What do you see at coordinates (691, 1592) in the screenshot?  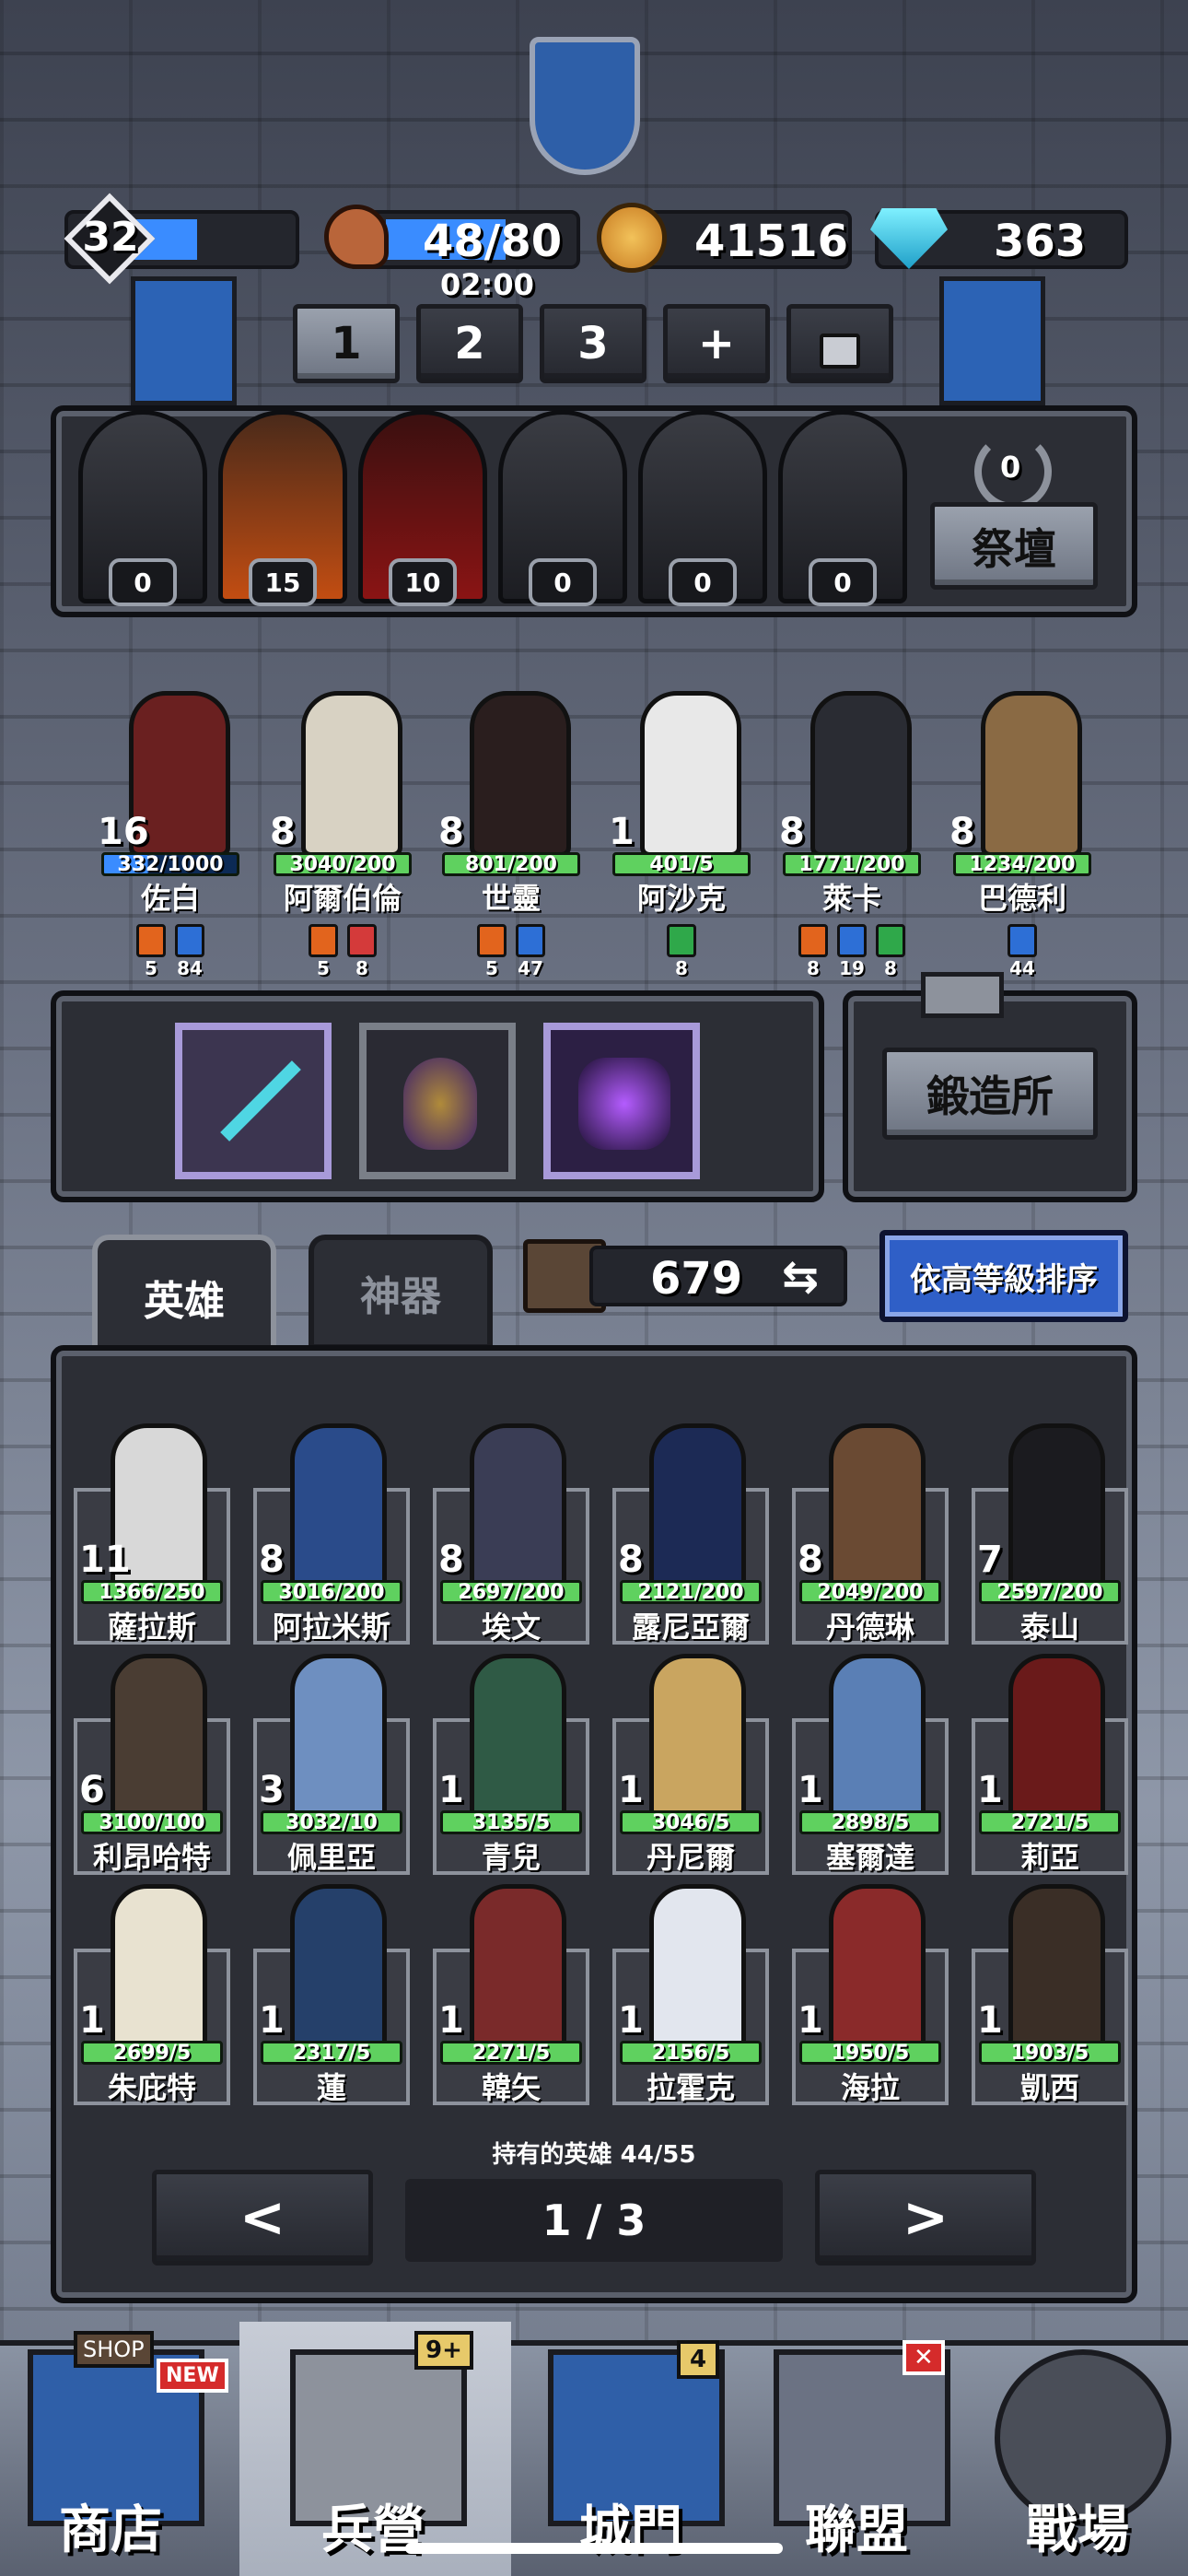 I see `hero-exp-bar: 2121/200` at bounding box center [691, 1592].